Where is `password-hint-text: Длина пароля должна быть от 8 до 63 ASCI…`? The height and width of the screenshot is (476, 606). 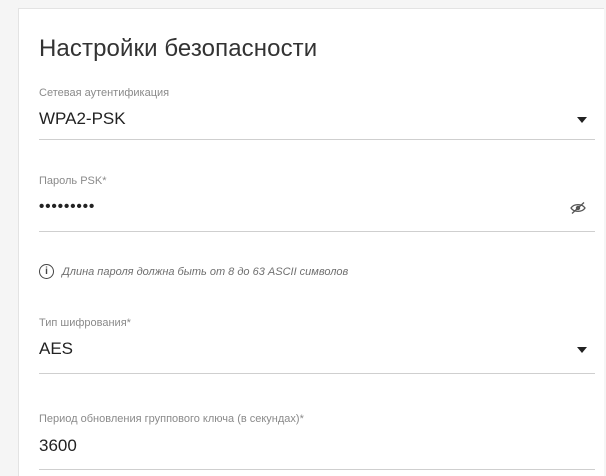 password-hint-text: Длина пароля должна быть от 8 до 63 ASCI… is located at coordinates (205, 271).